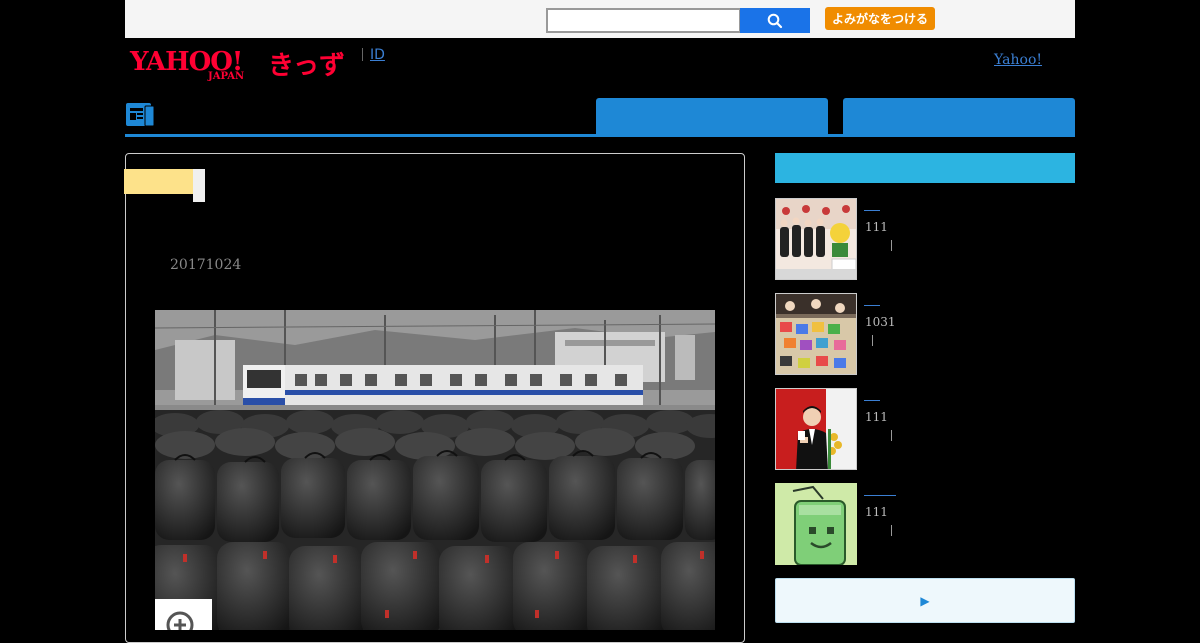 The height and width of the screenshot is (643, 1200). Describe the element at coordinates (925, 334) in the screenshot. I see `sidebar-item-2: 1031` at that location.